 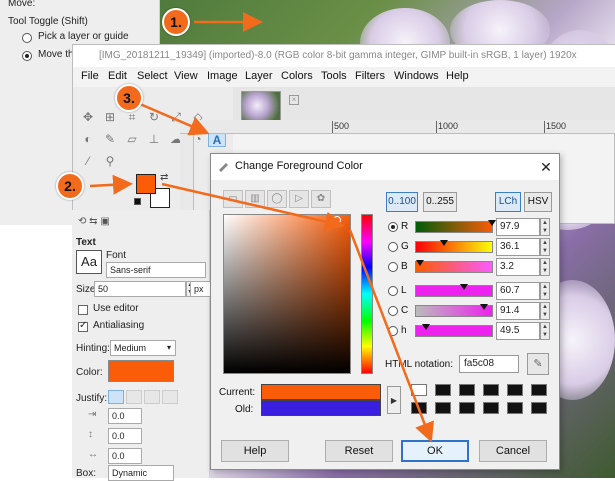 What do you see at coordinates (70, 186) in the screenshot?
I see `callout-2: 2.` at bounding box center [70, 186].